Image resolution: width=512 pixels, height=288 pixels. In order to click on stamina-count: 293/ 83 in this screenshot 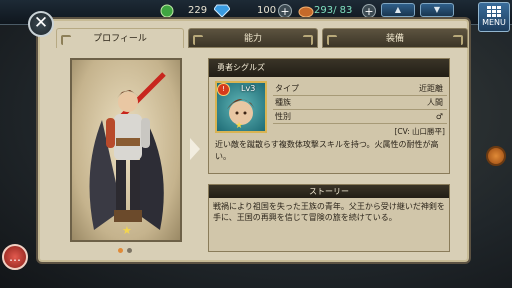, I will do `click(333, 10)`.